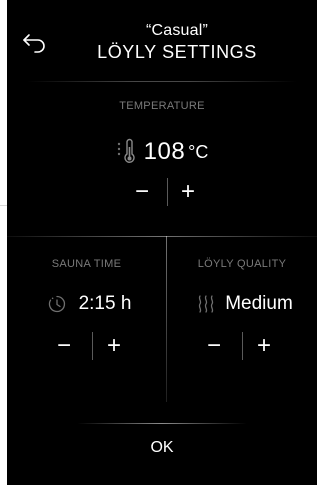 This screenshot has height=485, width=324. What do you see at coordinates (3, 205) in the screenshot?
I see `page-edge-line` at bounding box center [3, 205].